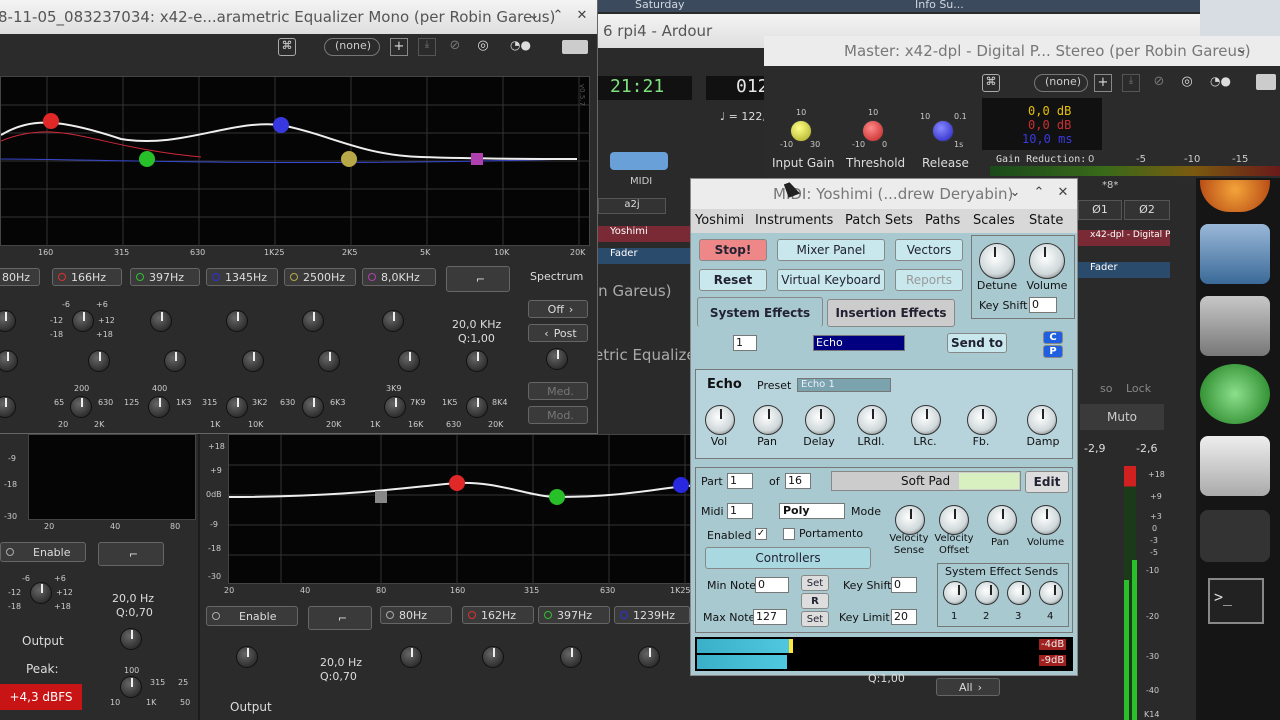 The height and width of the screenshot is (720, 1280). What do you see at coordinates (1138, 388) in the screenshot?
I see `lock-button: Lock` at bounding box center [1138, 388].